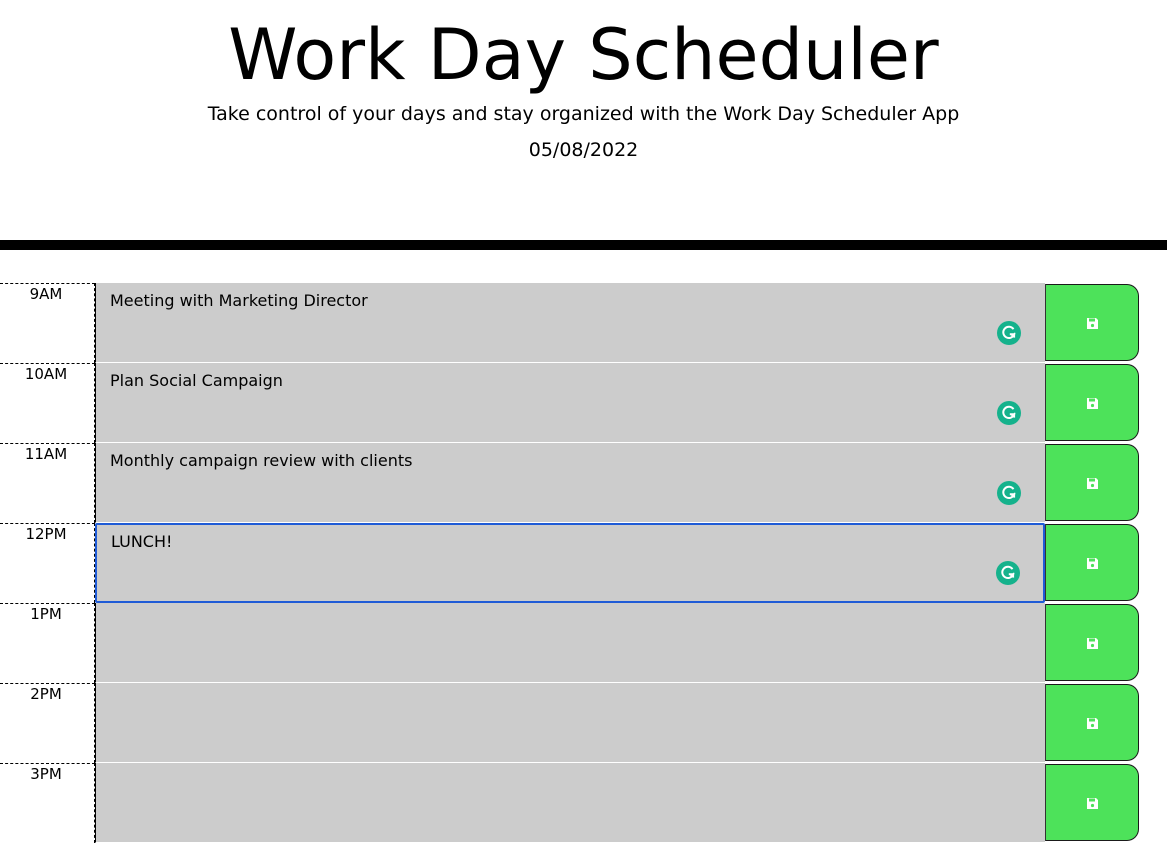  Describe the element at coordinates (261, 460) in the screenshot. I see `task-text: Monthly campaign review with clients` at that location.